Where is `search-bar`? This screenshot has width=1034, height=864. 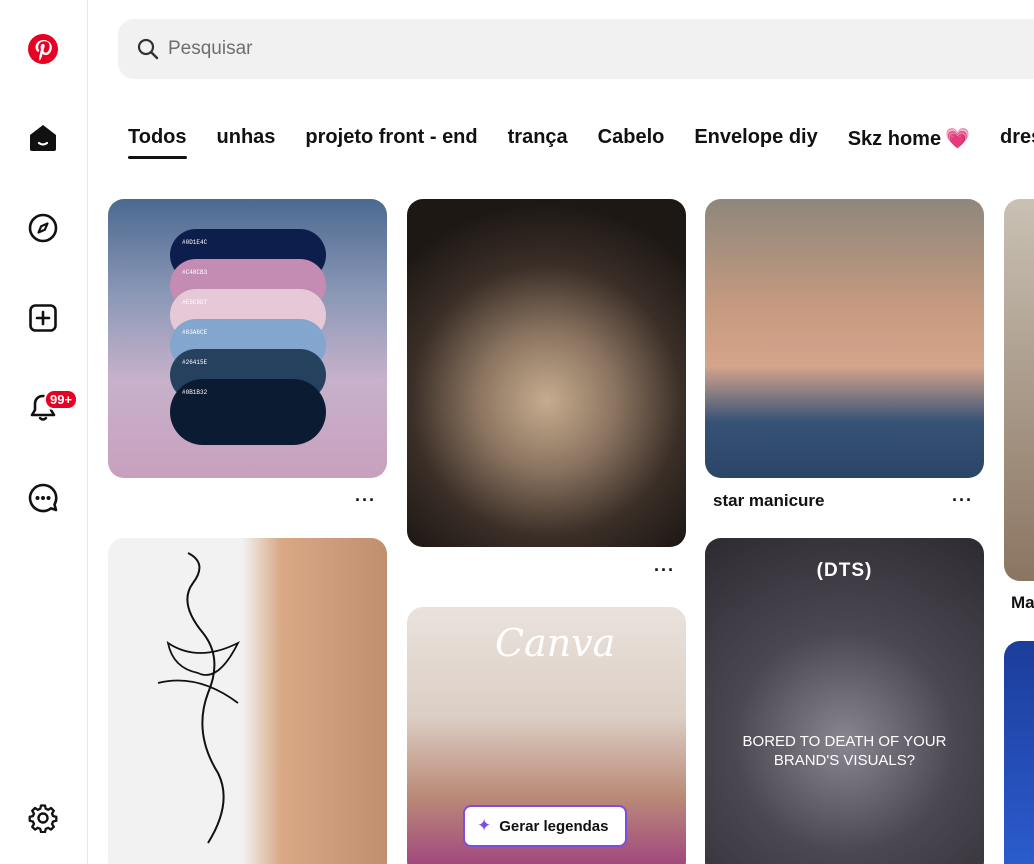 search-bar is located at coordinates (576, 49).